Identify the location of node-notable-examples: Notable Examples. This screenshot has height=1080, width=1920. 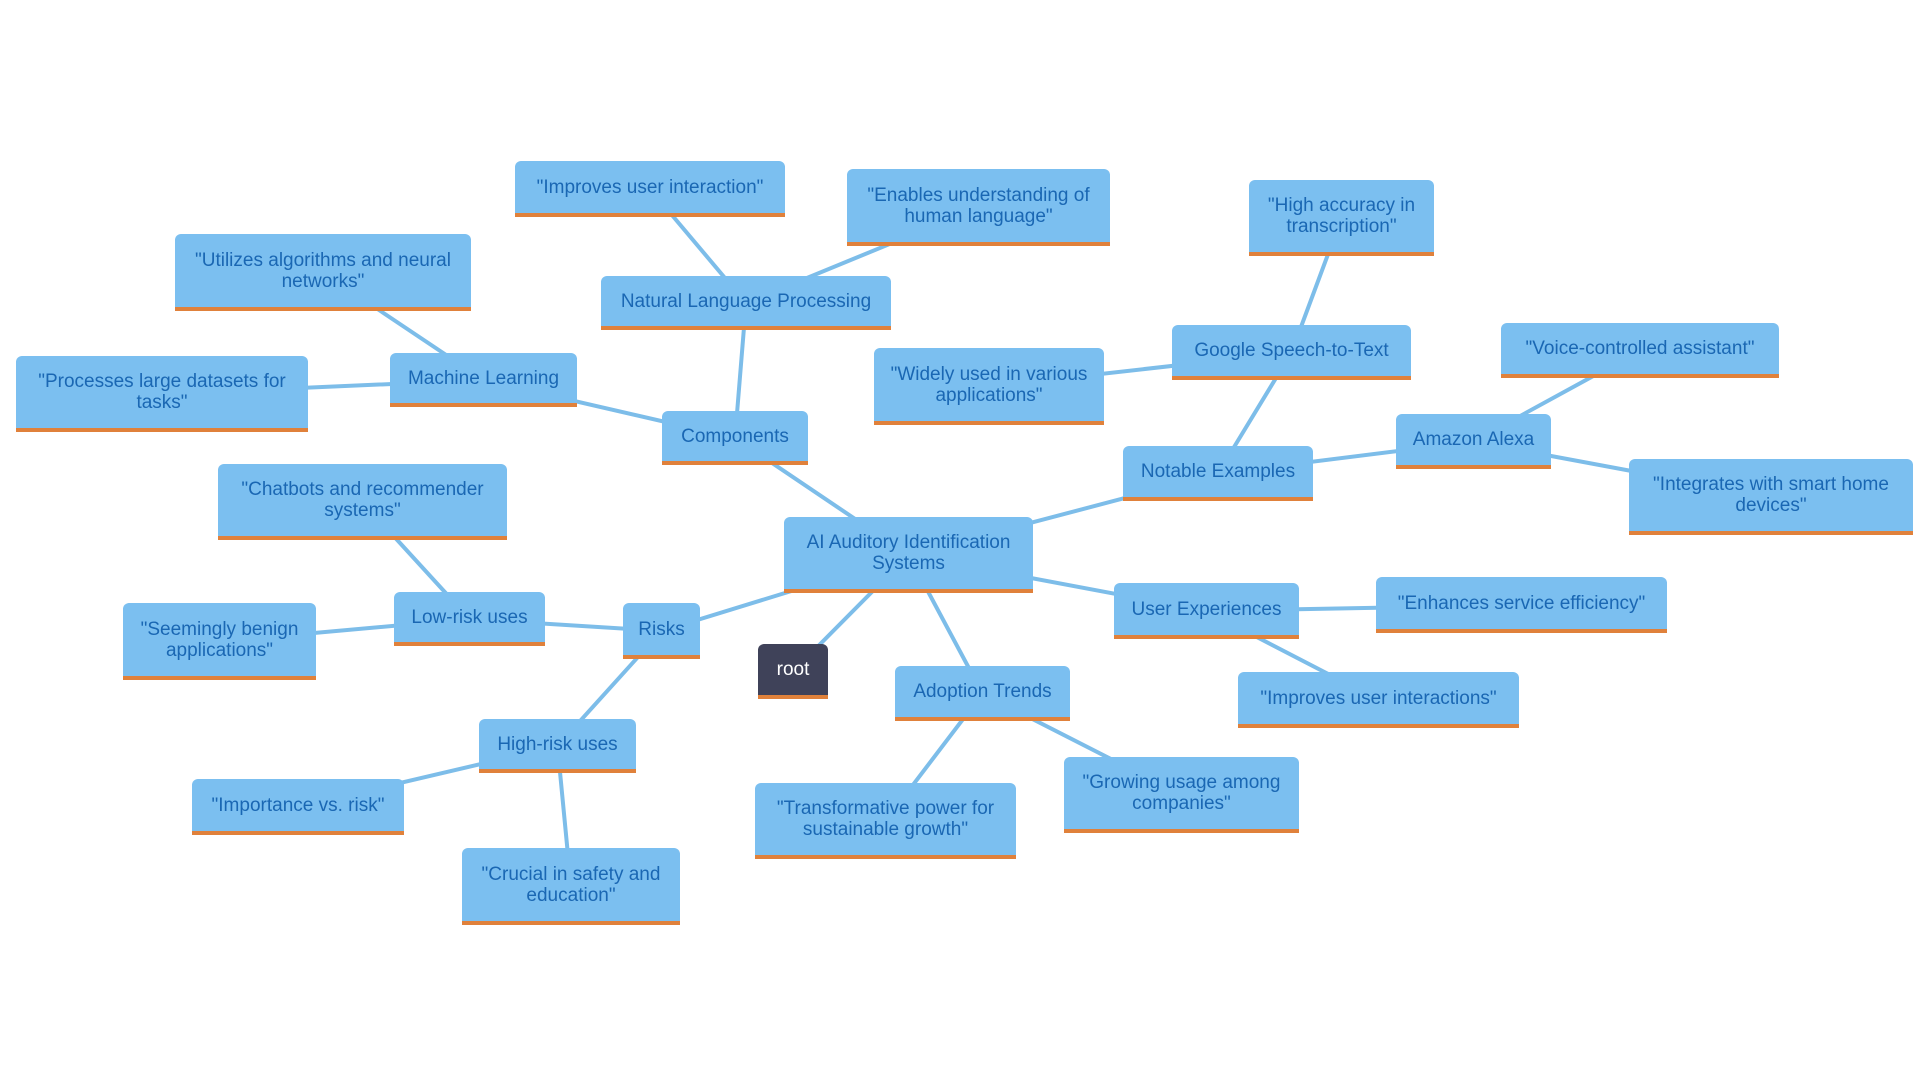
(1218, 473).